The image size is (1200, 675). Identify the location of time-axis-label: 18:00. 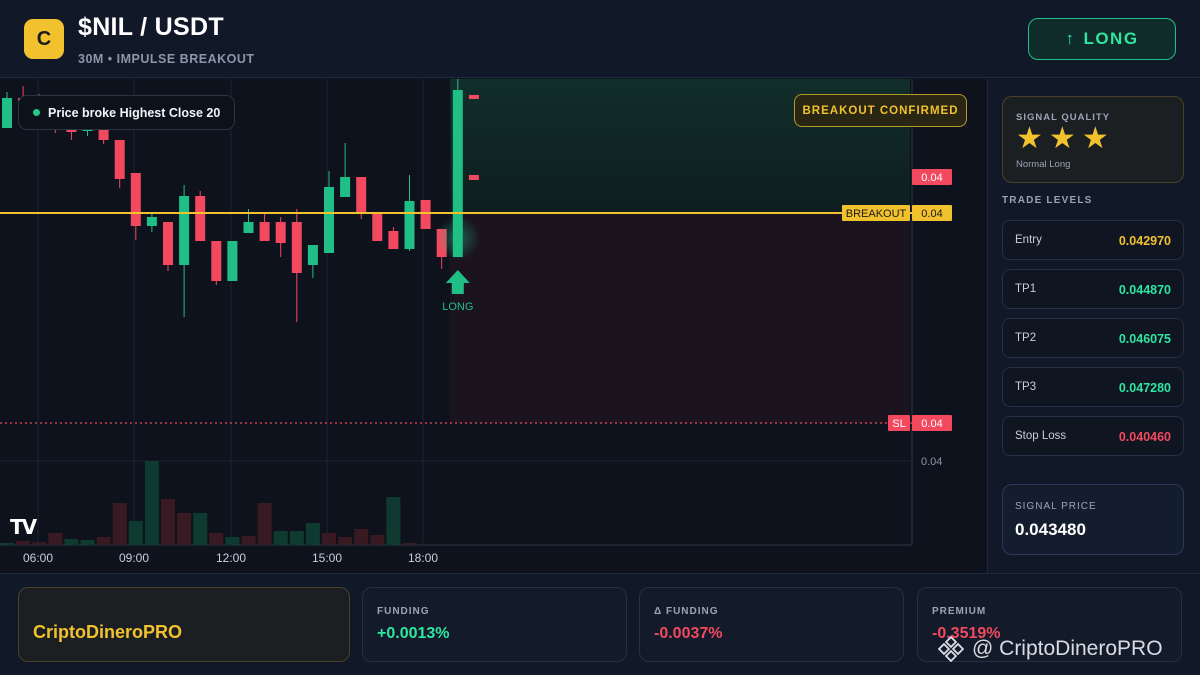
(423, 558).